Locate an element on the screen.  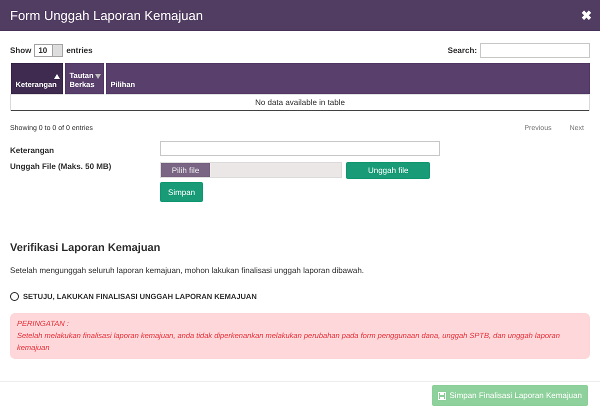
save-button: Simpan is located at coordinates (182, 192).